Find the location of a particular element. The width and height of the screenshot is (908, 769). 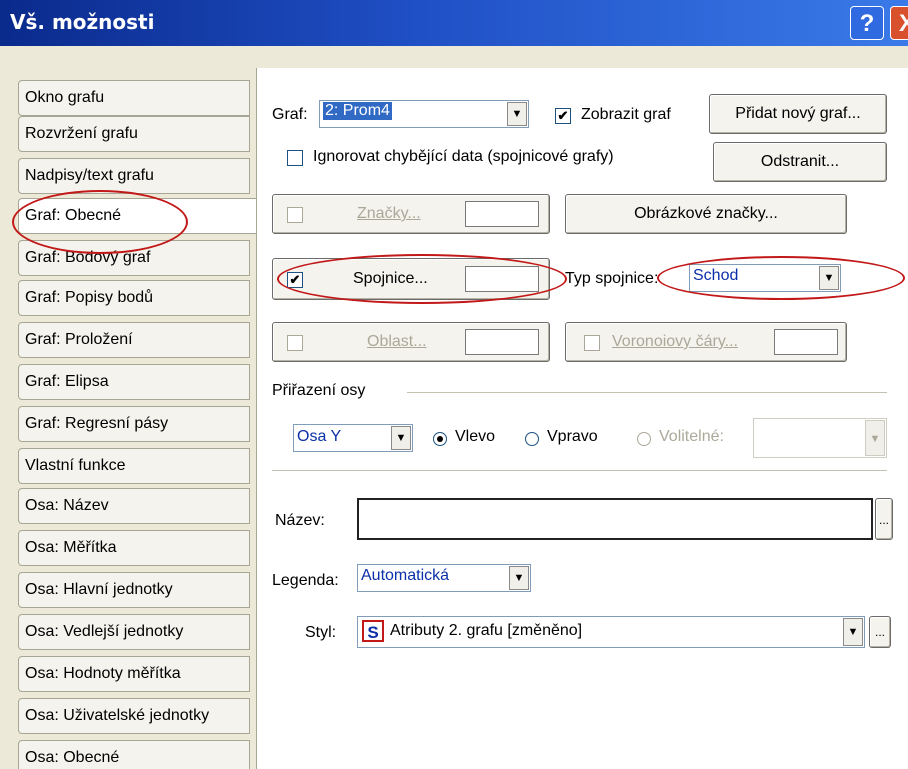

show-graph-label: Zobrazit graf is located at coordinates (626, 114).